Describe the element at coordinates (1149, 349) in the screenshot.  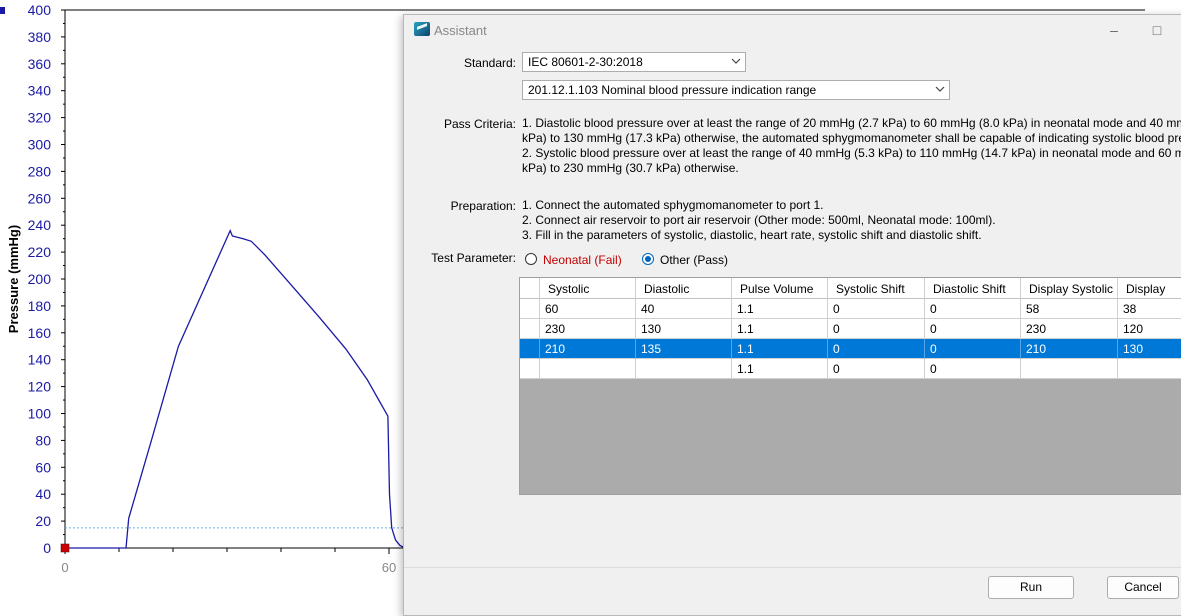
I see `grid-cell-selected: 130` at that location.